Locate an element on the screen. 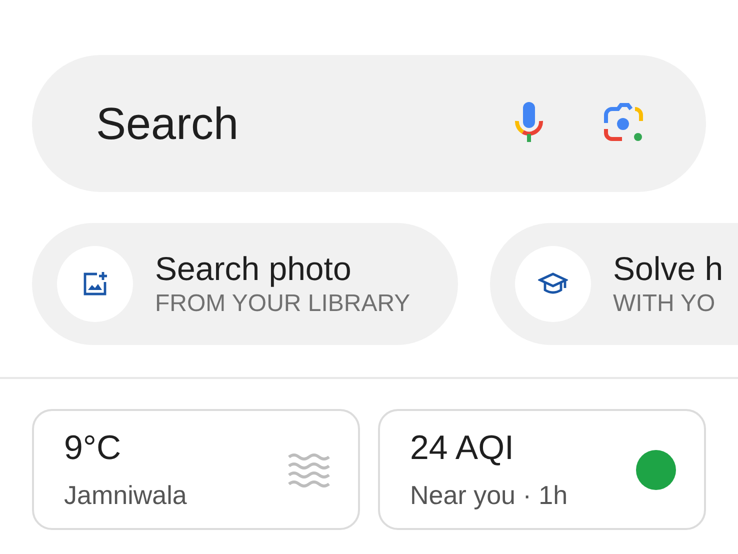 The width and height of the screenshot is (738, 554). air-quality-card: 24 AQI Near you · 1h is located at coordinates (542, 469).